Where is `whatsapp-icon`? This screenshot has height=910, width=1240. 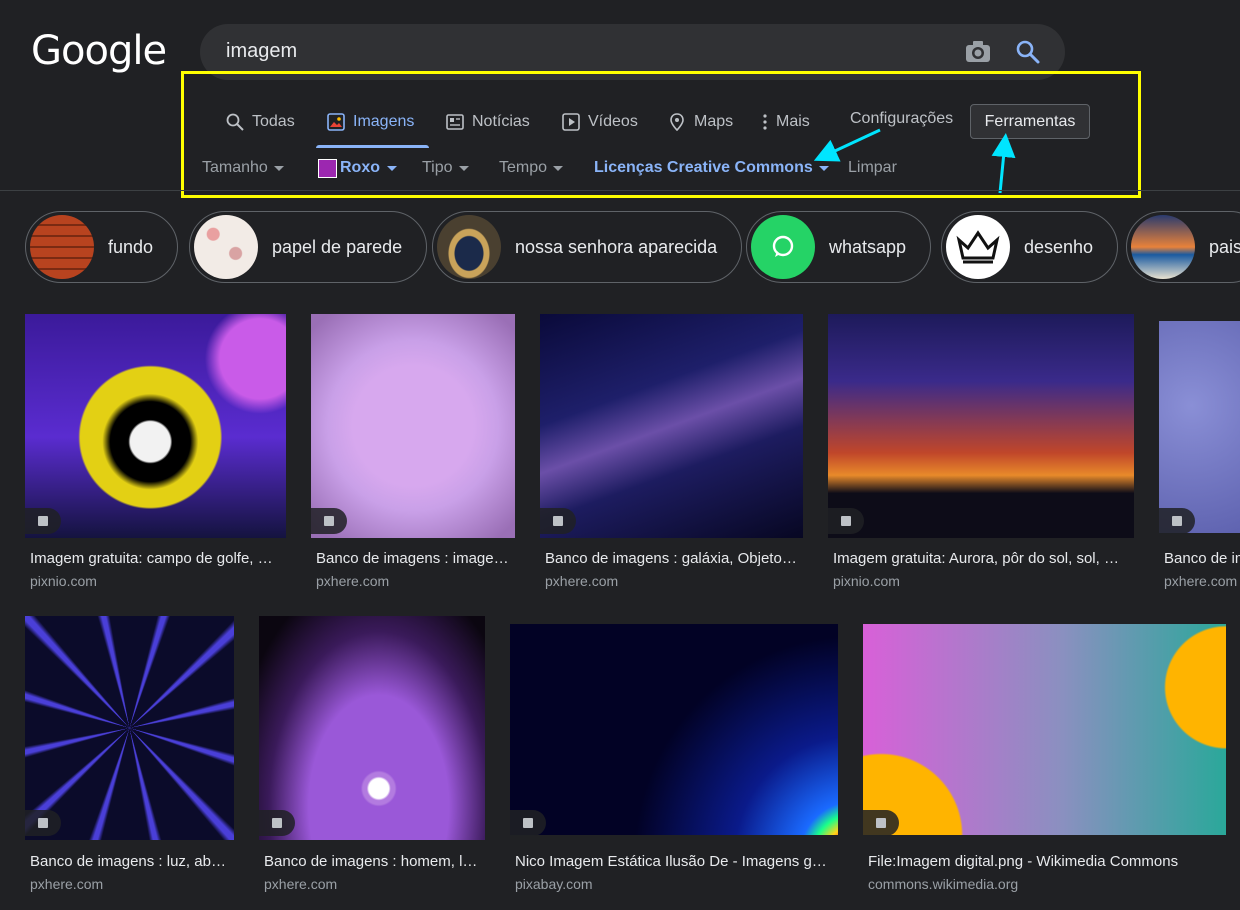 whatsapp-icon is located at coordinates (783, 246).